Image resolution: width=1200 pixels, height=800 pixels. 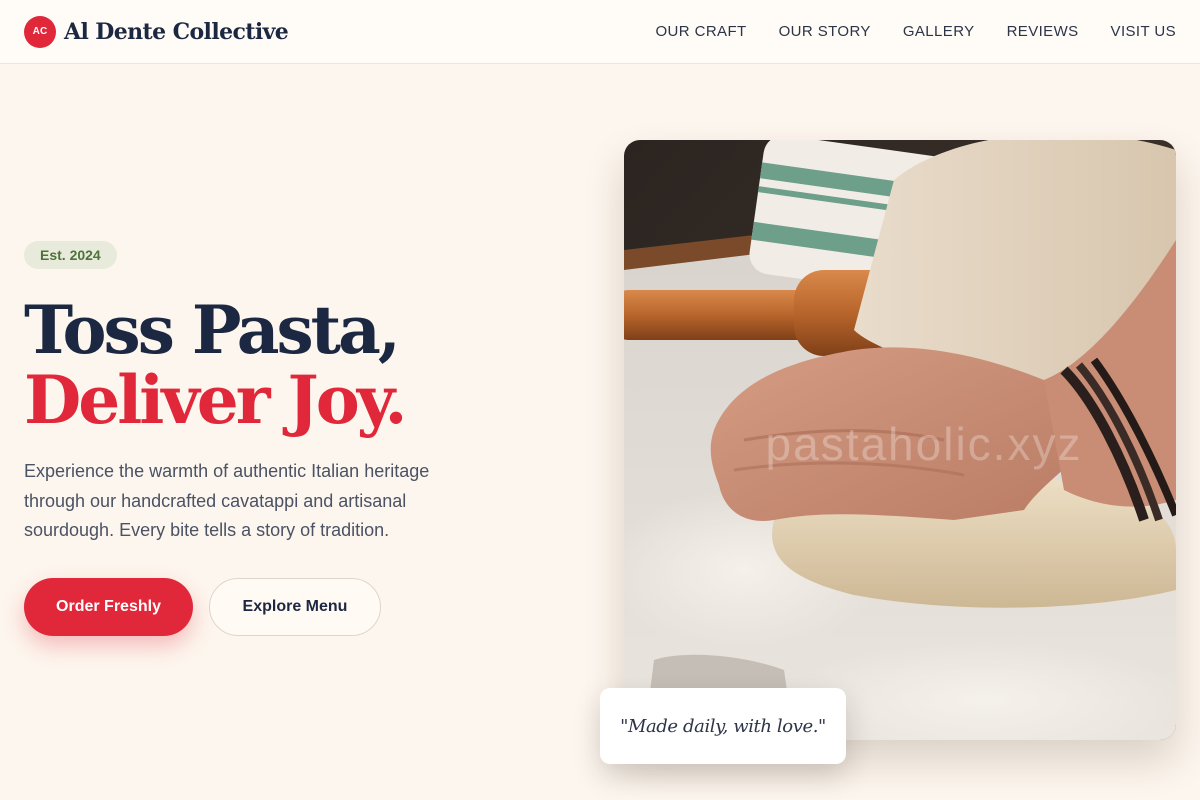 What do you see at coordinates (70, 255) in the screenshot?
I see `established-badge: Est. 2024` at bounding box center [70, 255].